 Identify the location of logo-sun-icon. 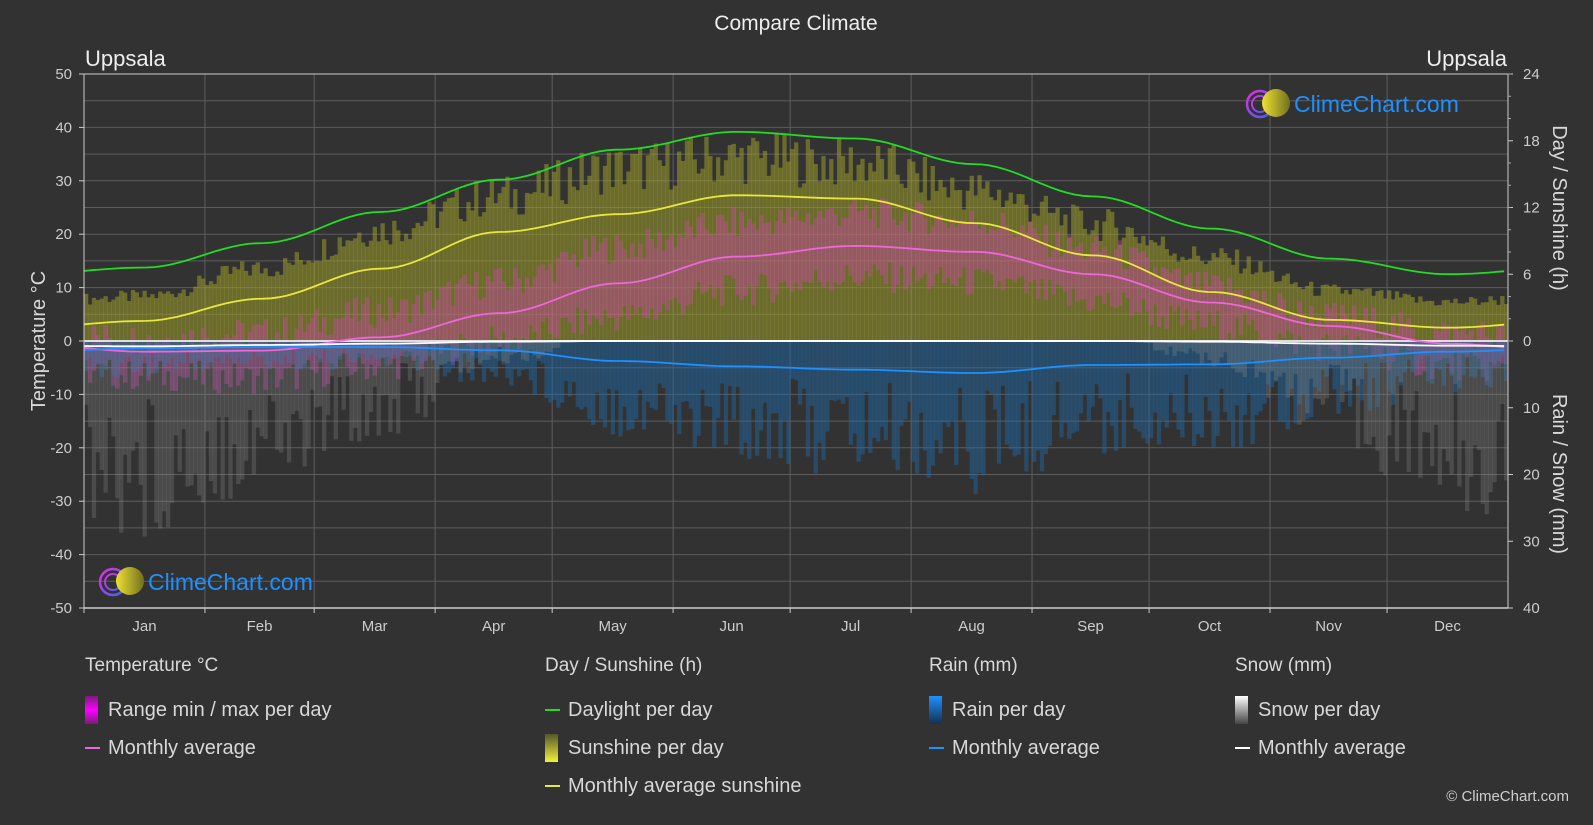
(130, 581).